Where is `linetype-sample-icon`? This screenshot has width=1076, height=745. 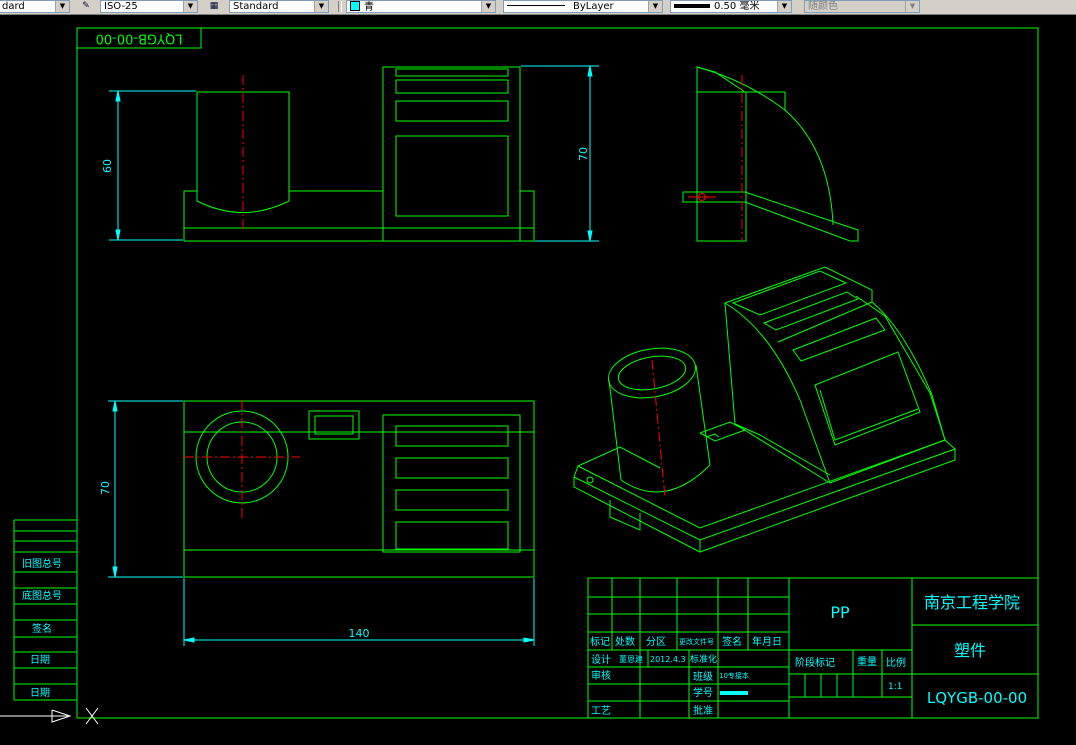 linetype-sample-icon is located at coordinates (536, 5).